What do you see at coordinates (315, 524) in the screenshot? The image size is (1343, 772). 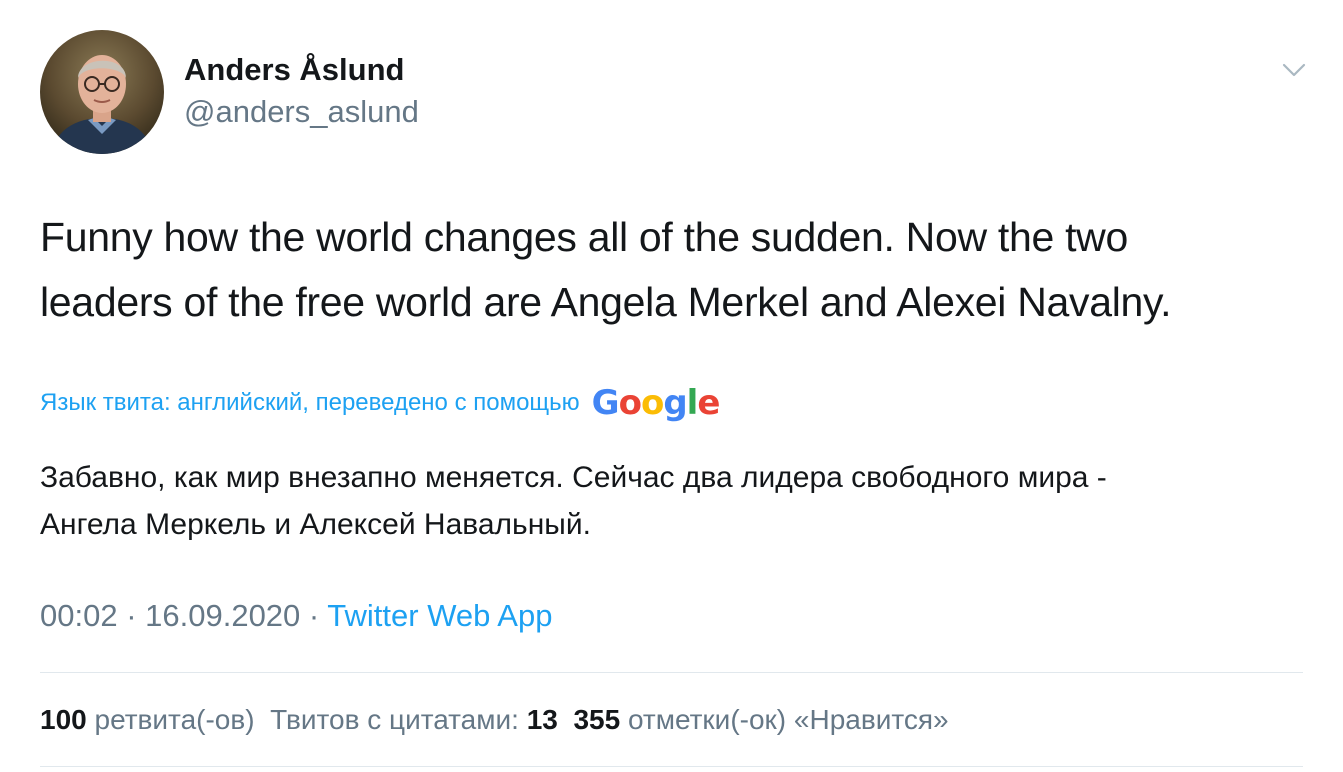 I see `translated-text-line: Ангела Меркель и Алексей Навальный.` at bounding box center [315, 524].